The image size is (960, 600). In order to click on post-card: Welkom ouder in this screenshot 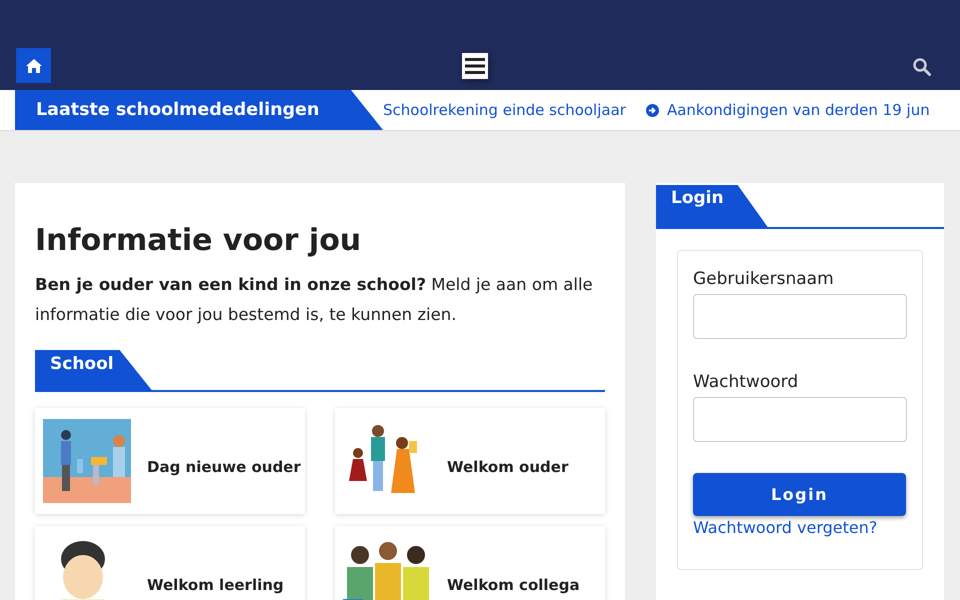, I will do `click(470, 461)`.